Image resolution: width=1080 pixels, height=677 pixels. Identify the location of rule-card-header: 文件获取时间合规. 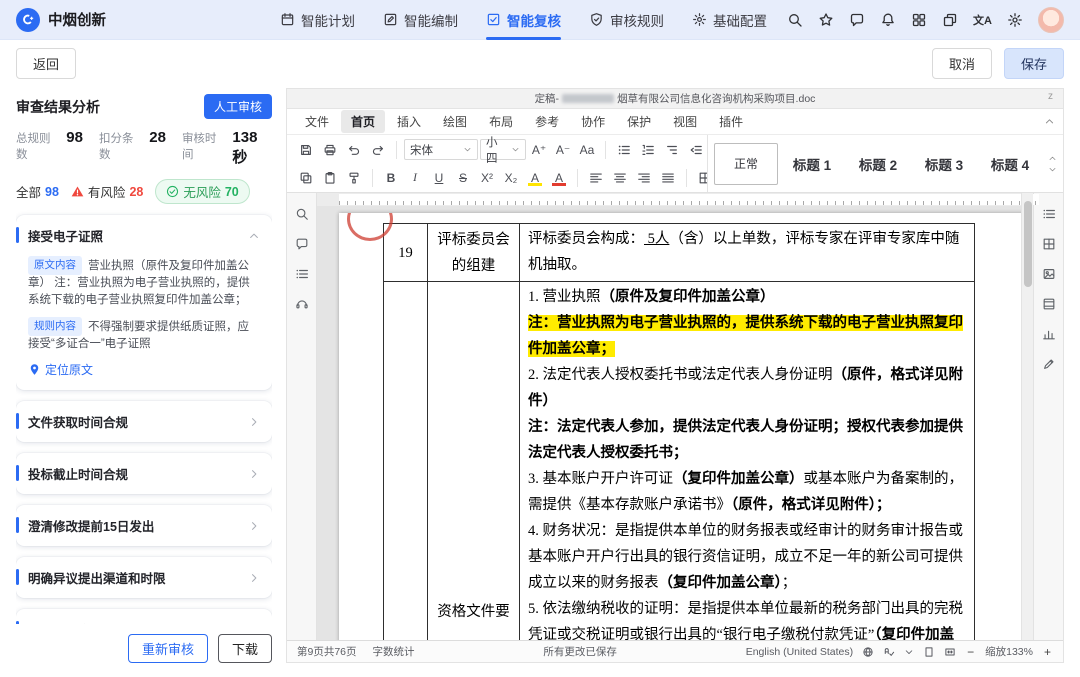
(144, 421).